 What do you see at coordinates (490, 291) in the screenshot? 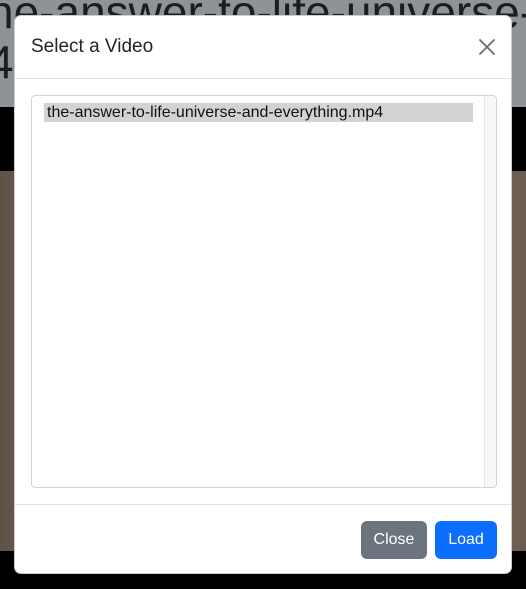
I see `list-scrollbar` at bounding box center [490, 291].